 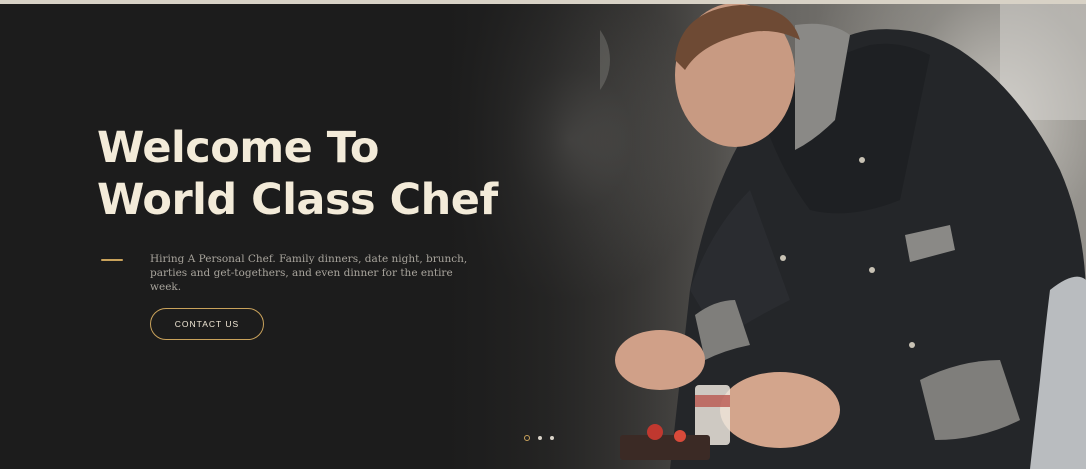 What do you see at coordinates (238, 148) in the screenshot?
I see `hero-title-line-1: Welcome To` at bounding box center [238, 148].